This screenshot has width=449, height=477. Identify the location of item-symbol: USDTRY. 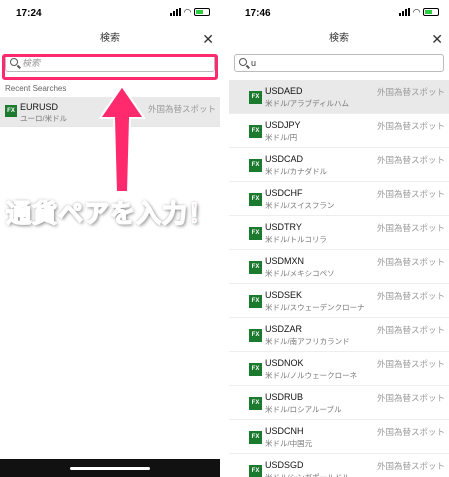
(283, 227).